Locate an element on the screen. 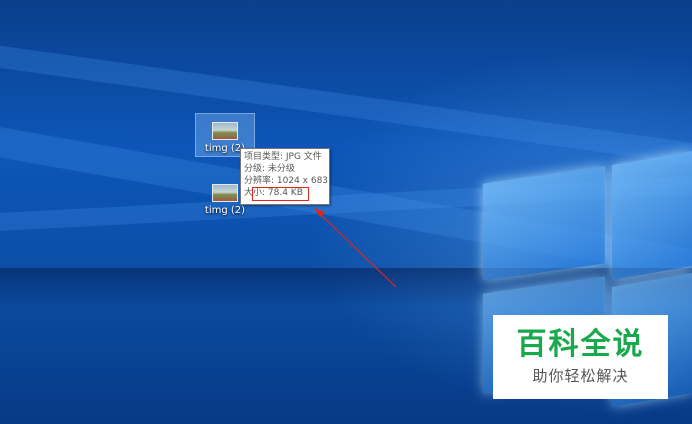  watermark-subtitle: 助你轻松解决 is located at coordinates (580, 376).